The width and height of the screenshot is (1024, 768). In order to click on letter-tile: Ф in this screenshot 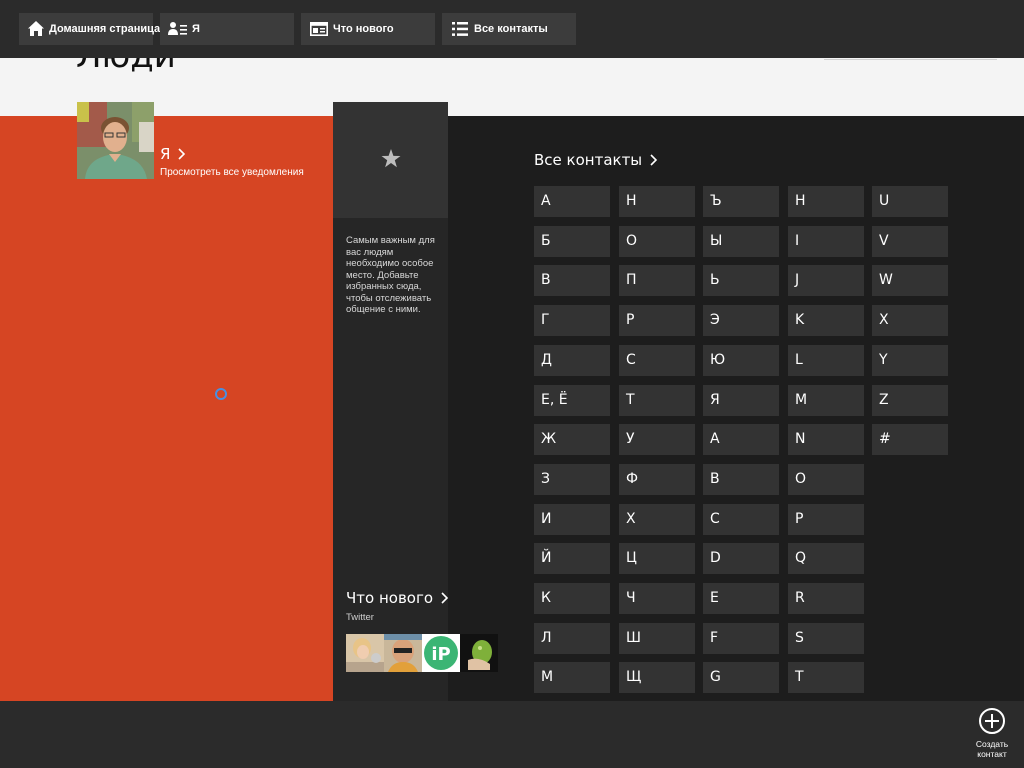, I will do `click(657, 479)`.